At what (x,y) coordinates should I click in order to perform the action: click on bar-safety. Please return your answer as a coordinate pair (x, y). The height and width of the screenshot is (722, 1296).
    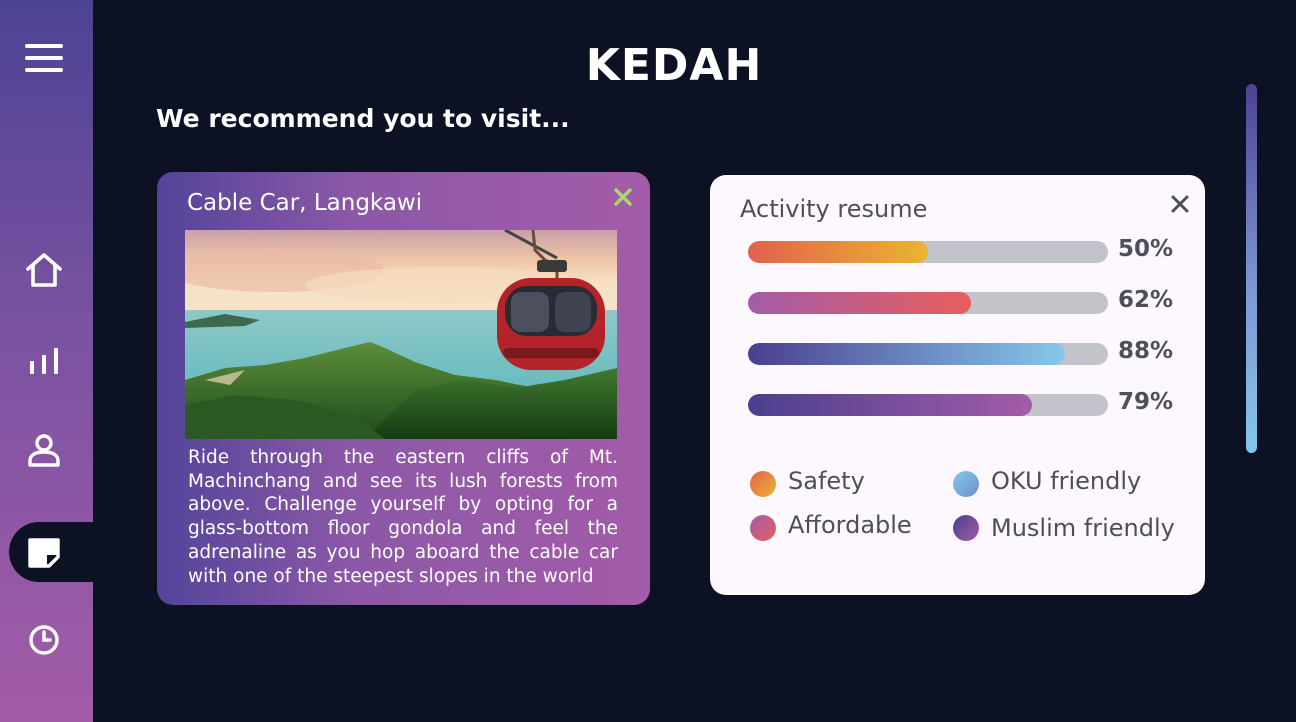
    Looking at the image, I should click on (928, 252).